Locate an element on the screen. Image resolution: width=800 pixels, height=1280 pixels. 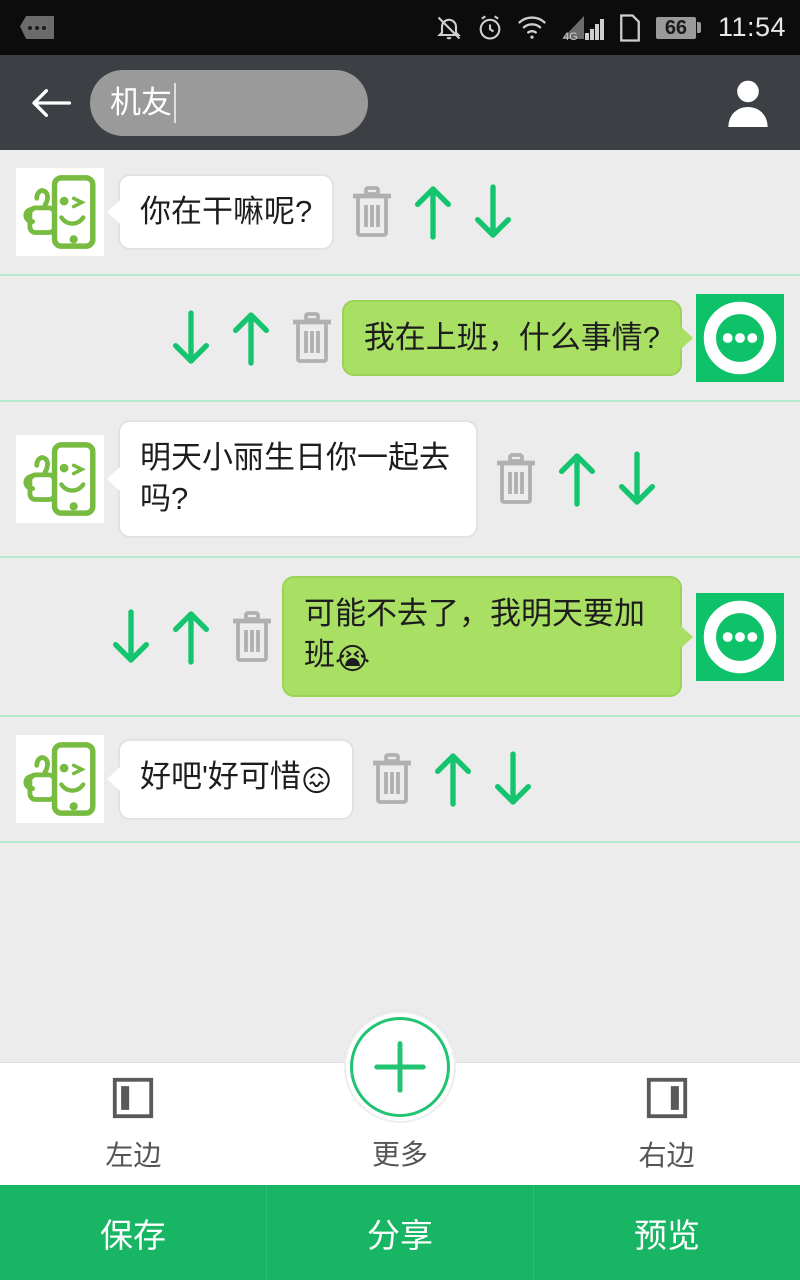
back-button is located at coordinates (51, 103).